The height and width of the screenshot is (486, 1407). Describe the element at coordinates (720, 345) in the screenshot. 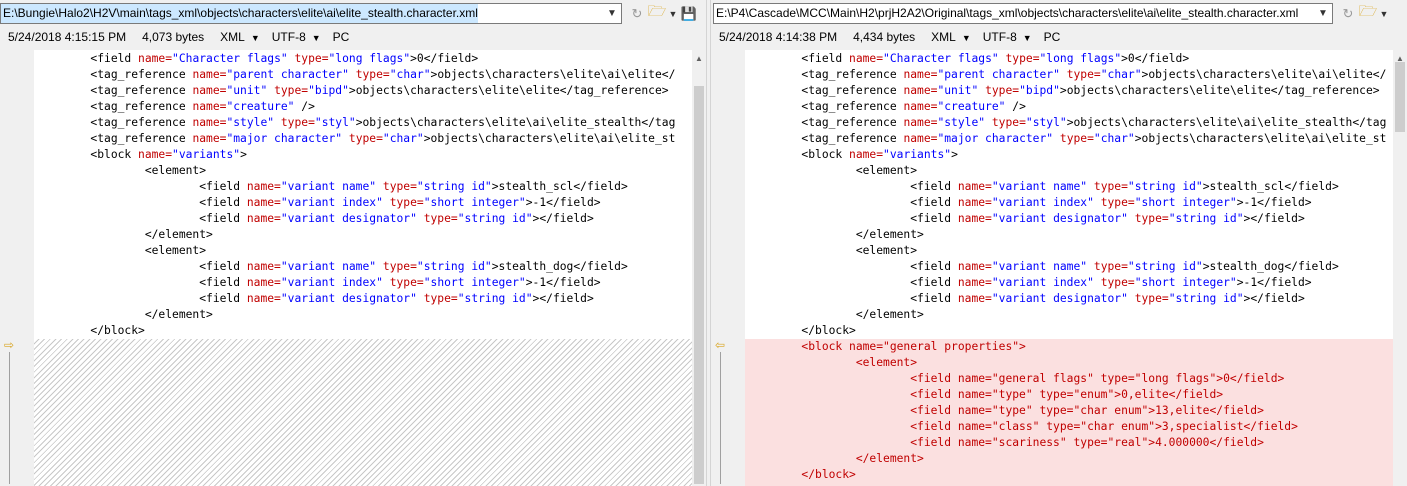

I see `diff-arrow-icon: ⇦` at that location.